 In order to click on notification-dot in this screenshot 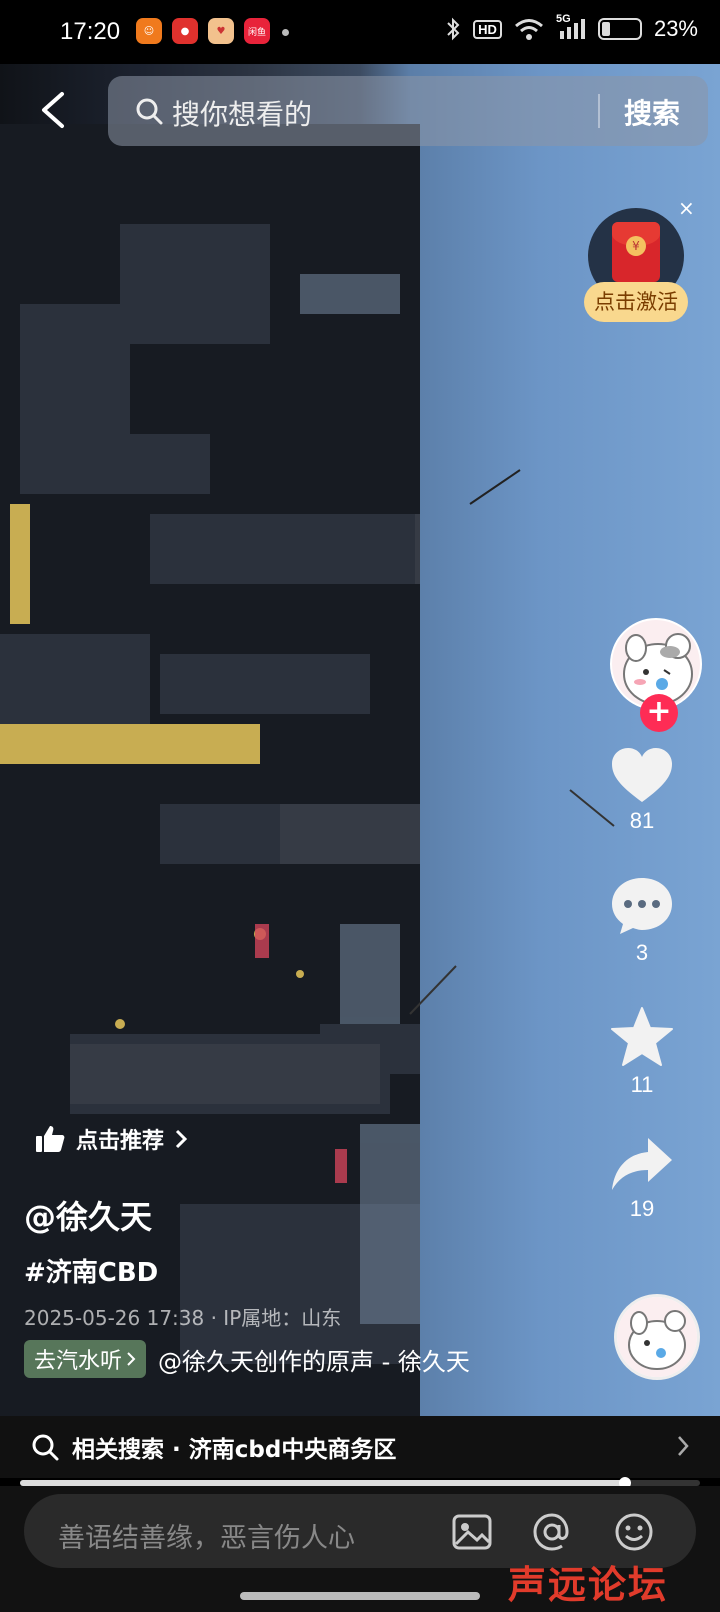, I will do `click(285, 32)`.